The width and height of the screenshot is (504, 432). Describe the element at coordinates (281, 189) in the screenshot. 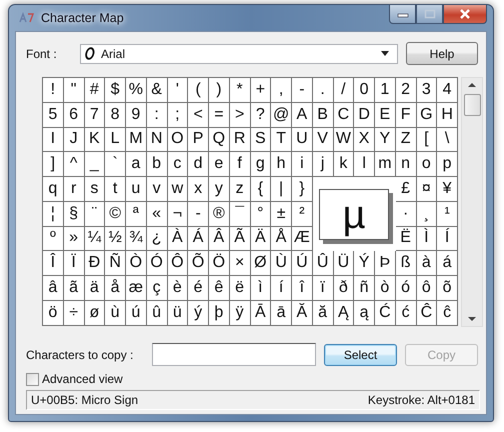

I see `character-cell: |` at that location.